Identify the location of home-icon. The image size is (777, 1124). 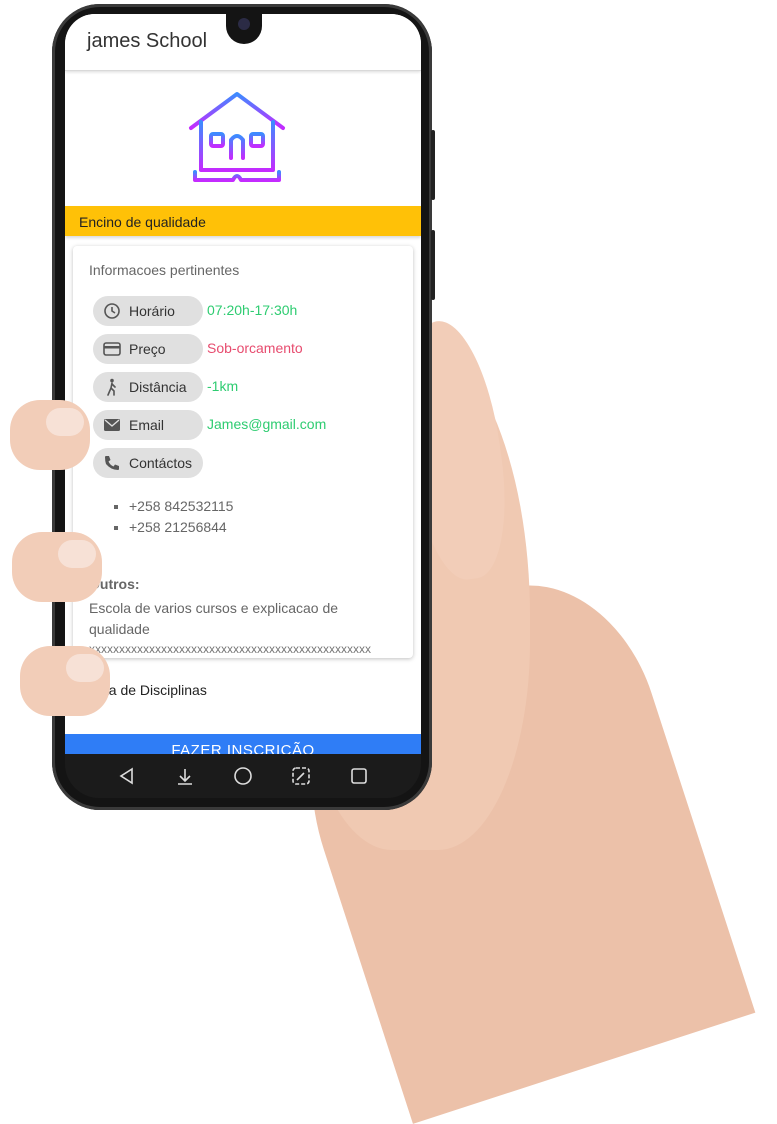
(243, 776).